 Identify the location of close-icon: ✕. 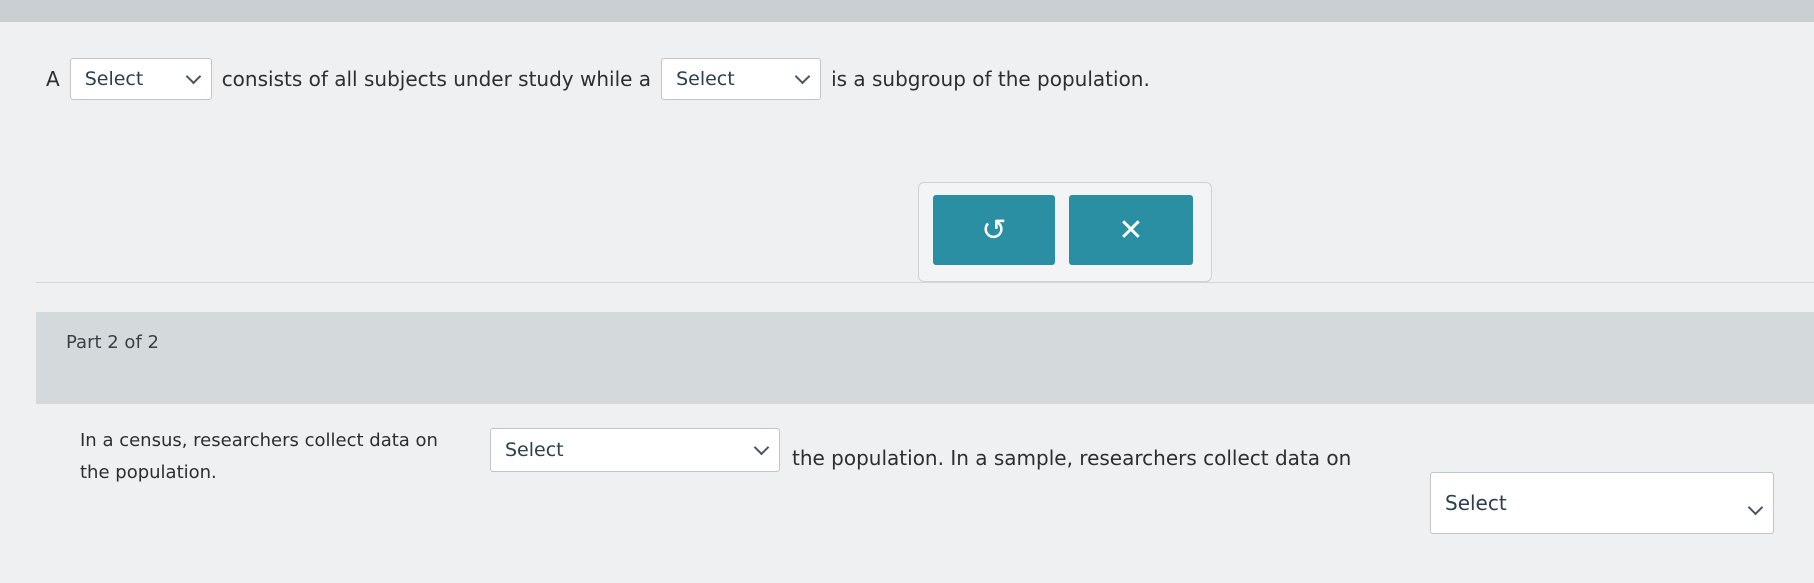
(1131, 230).